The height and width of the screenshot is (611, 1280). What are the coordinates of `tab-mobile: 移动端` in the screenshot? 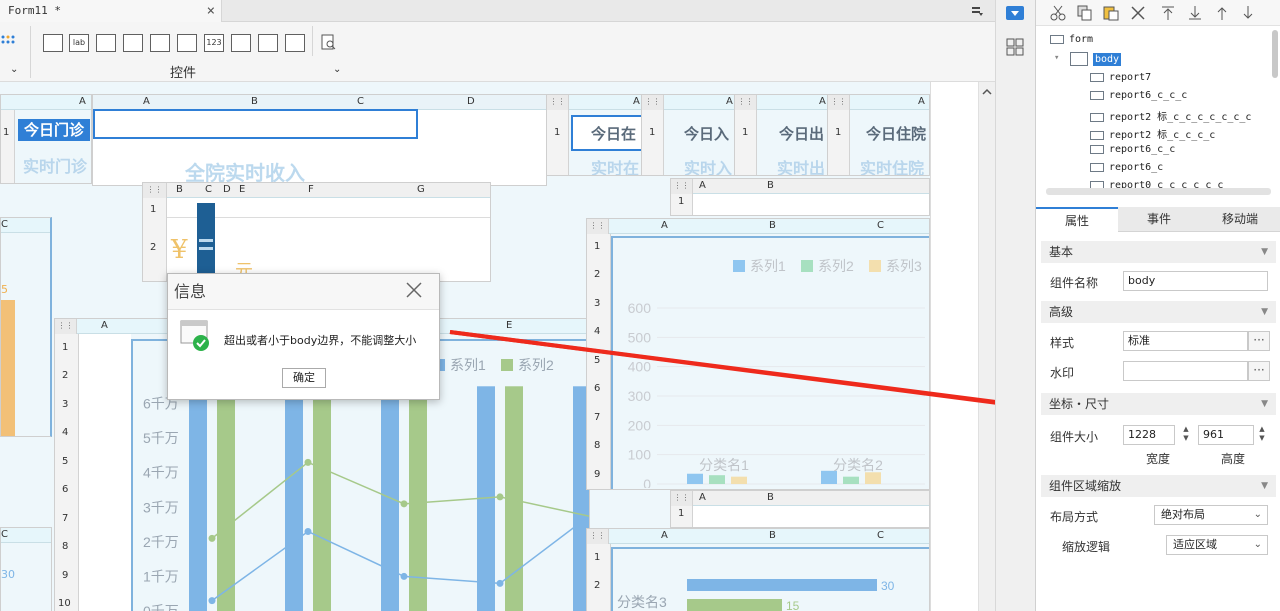 It's located at (1239, 219).